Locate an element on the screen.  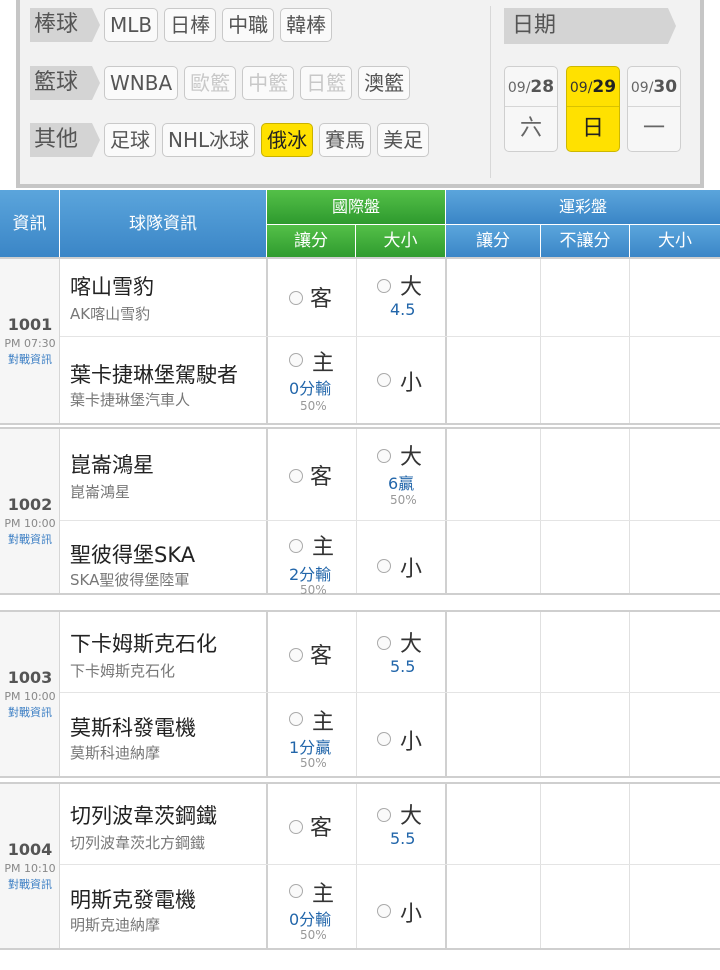
away-team-name: 喀山雪豹 is located at coordinates (112, 287).